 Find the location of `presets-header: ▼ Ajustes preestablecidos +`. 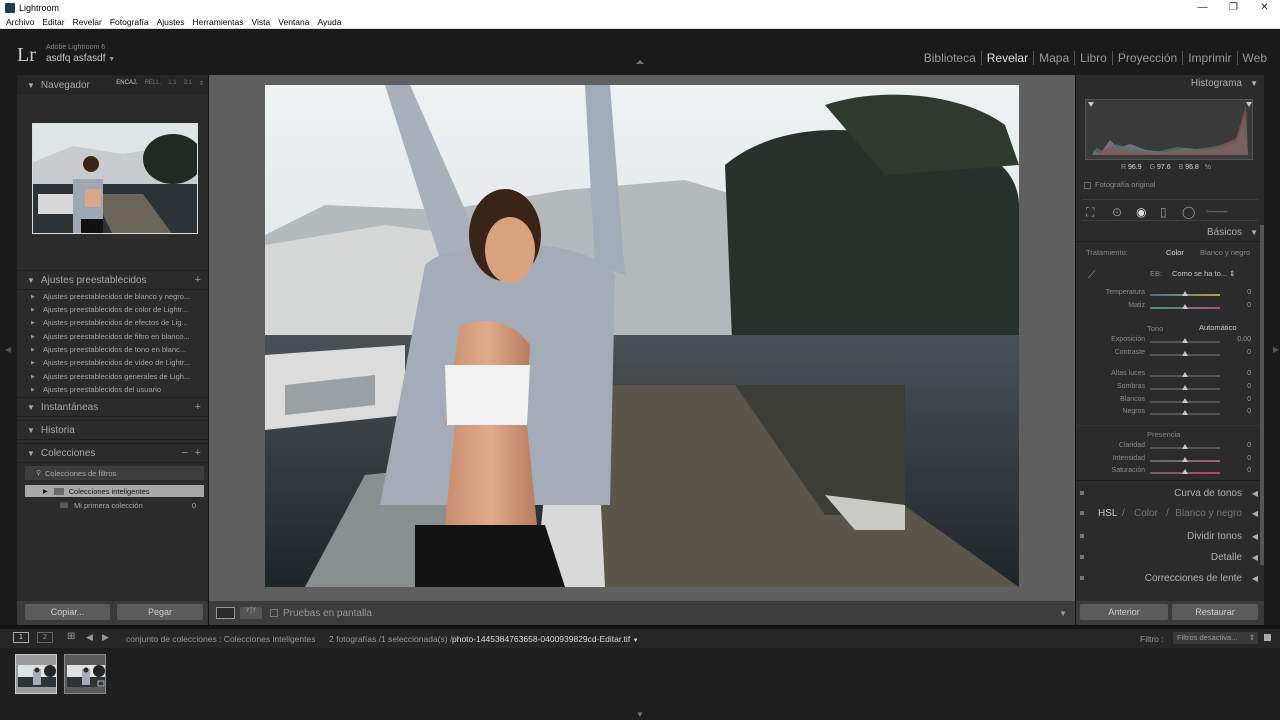

presets-header: ▼ Ajustes preestablecidos + is located at coordinates (112, 280).